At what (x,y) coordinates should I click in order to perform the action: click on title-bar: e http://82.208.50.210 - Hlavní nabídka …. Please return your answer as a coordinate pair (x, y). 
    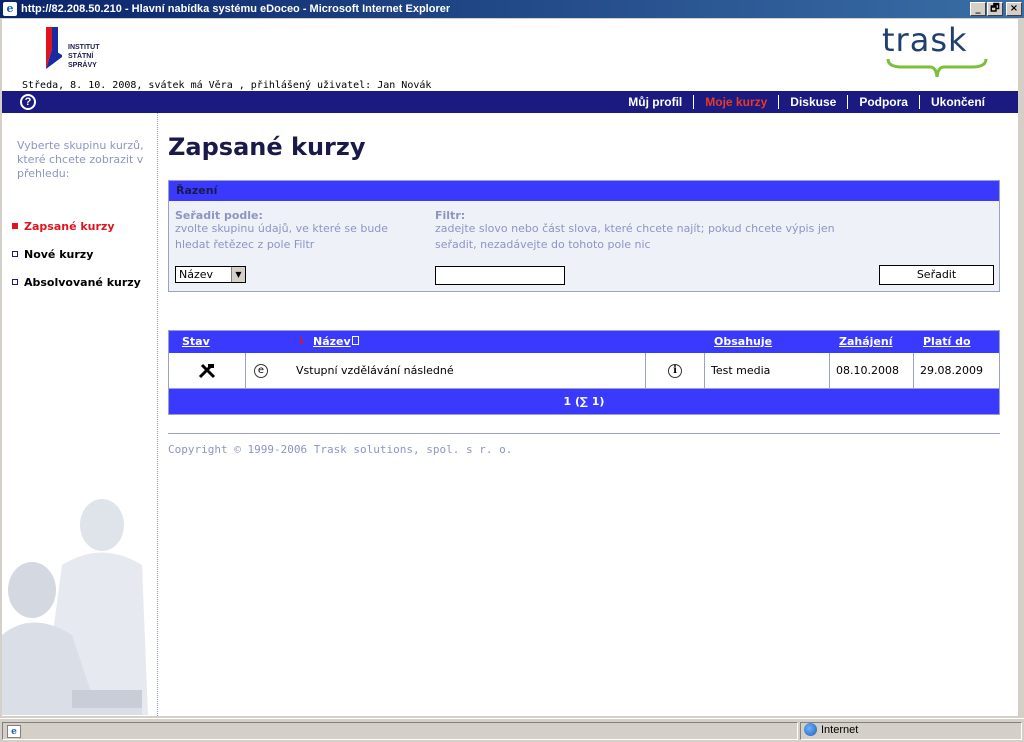
    Looking at the image, I should click on (512, 9).